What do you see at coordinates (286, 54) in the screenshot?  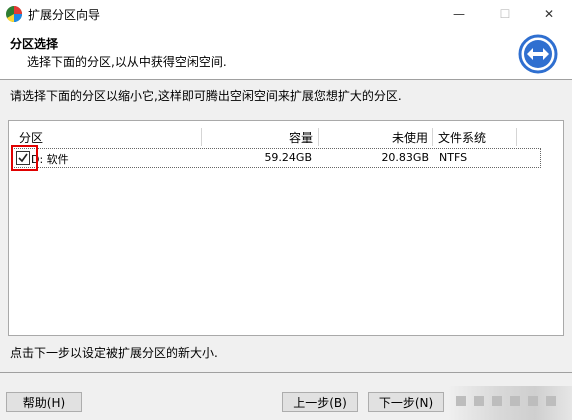 I see `wizard-header: 分区选择 选择下面的分区,以从中获得空闲空间.` at bounding box center [286, 54].